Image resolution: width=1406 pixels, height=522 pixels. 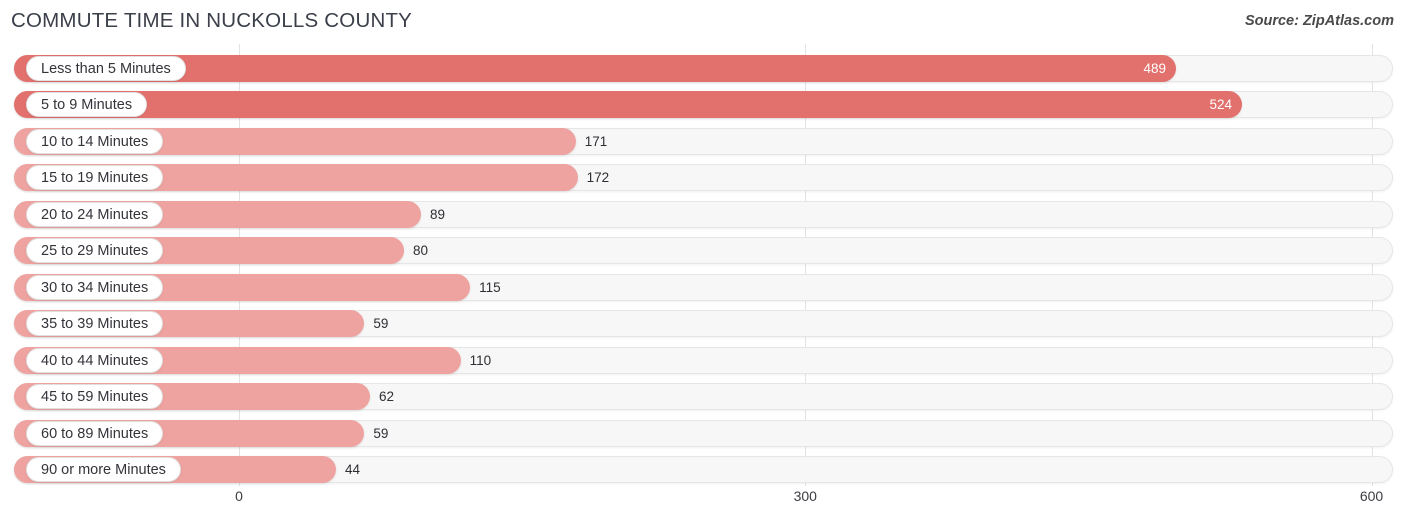 What do you see at coordinates (703, 397) in the screenshot?
I see `bar-row: 62 45 to 59 Minutes` at bounding box center [703, 397].